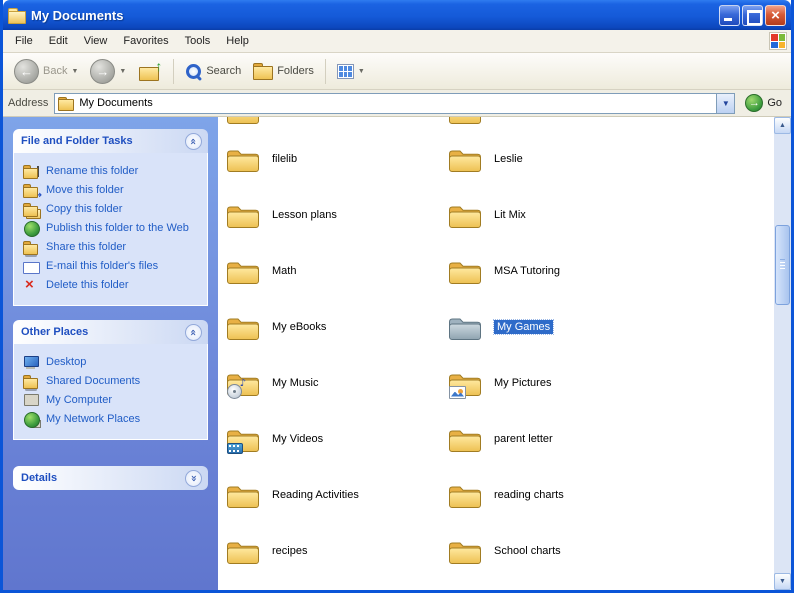  What do you see at coordinates (174, 71) in the screenshot?
I see `toolbar-separator` at bounding box center [174, 71].